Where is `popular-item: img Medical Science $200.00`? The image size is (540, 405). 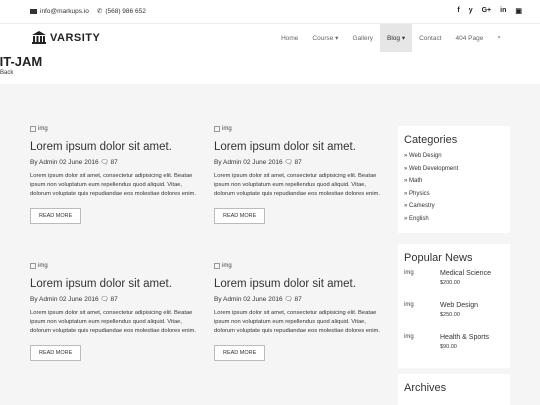 popular-item: img Medical Science $200.00 is located at coordinates (454, 283).